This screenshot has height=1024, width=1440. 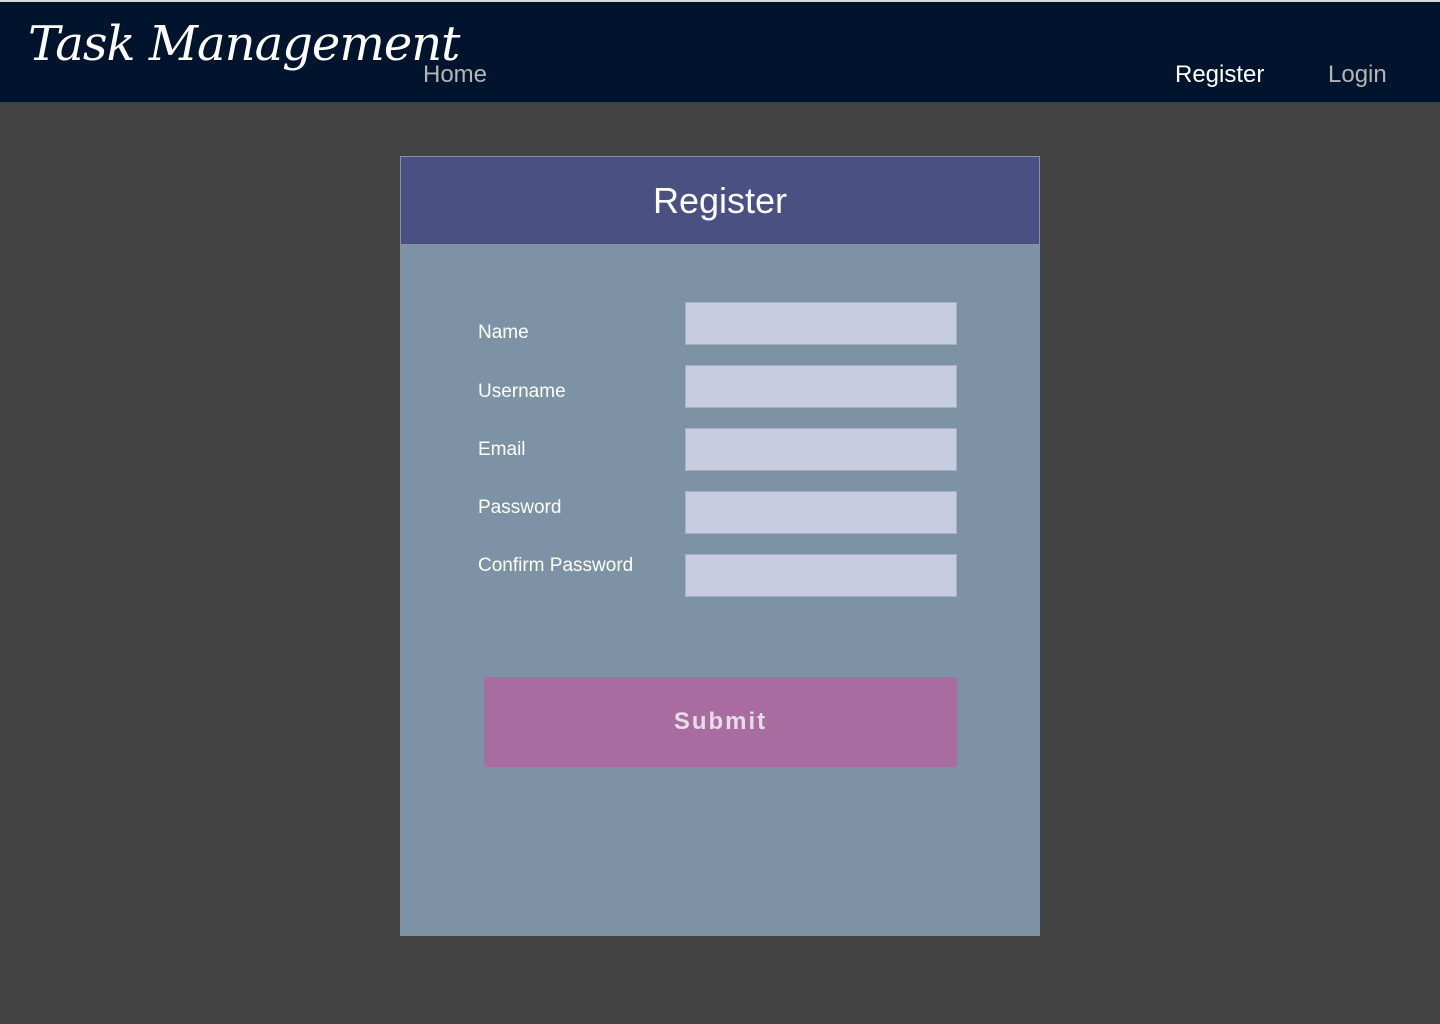 I want to click on register-card-header: Register, so click(x=720, y=200).